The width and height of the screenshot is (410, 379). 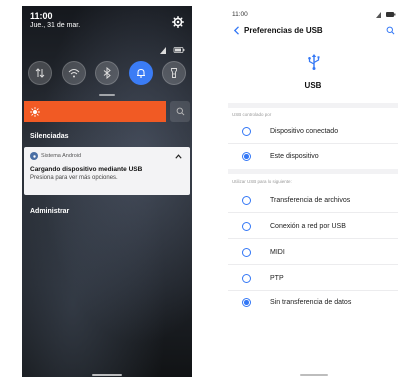 I want to click on option-label: Conexión a red por USB, so click(x=308, y=226).